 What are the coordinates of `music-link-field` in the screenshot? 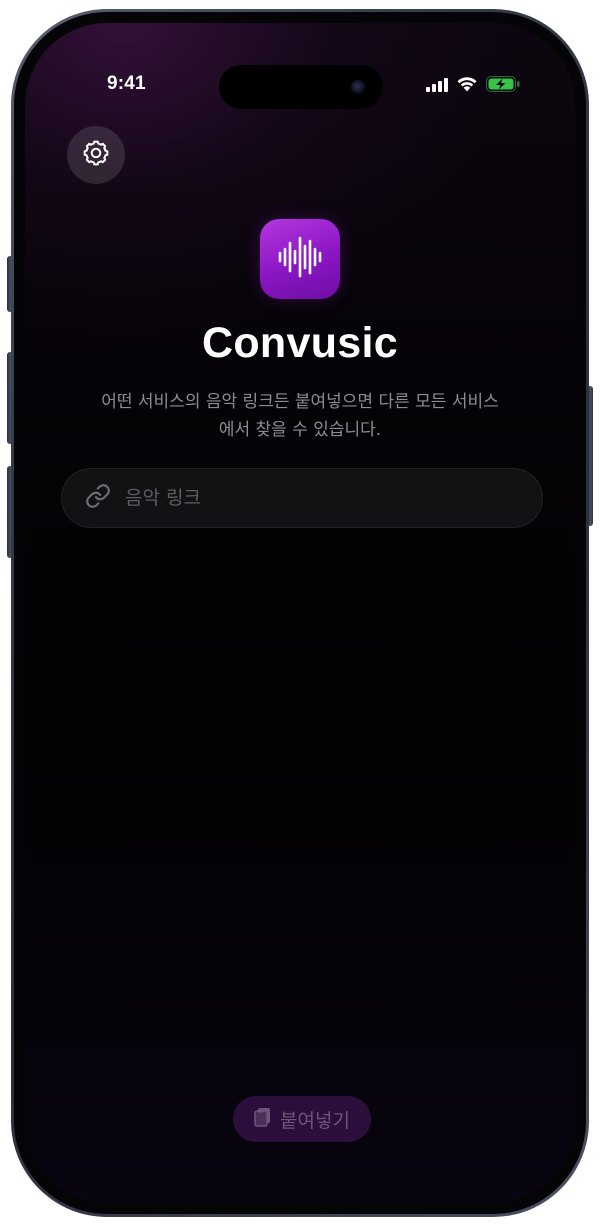 It's located at (302, 498).